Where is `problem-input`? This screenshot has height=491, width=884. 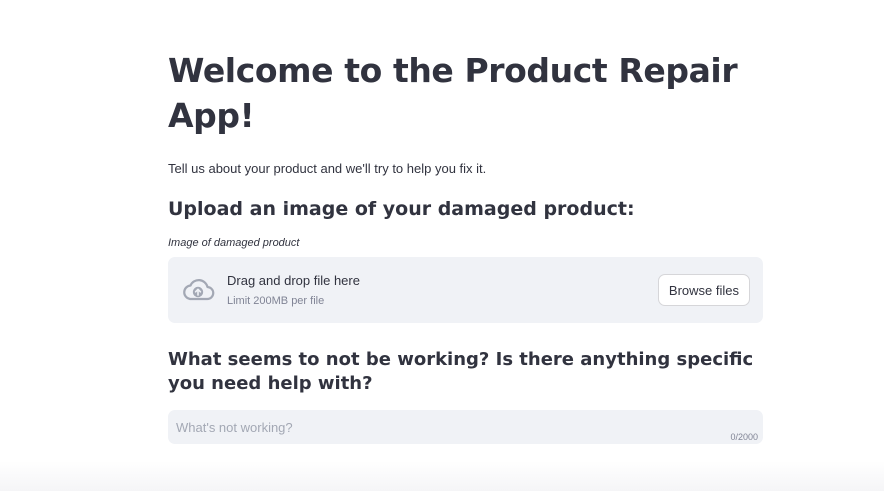 problem-input is located at coordinates (465, 427).